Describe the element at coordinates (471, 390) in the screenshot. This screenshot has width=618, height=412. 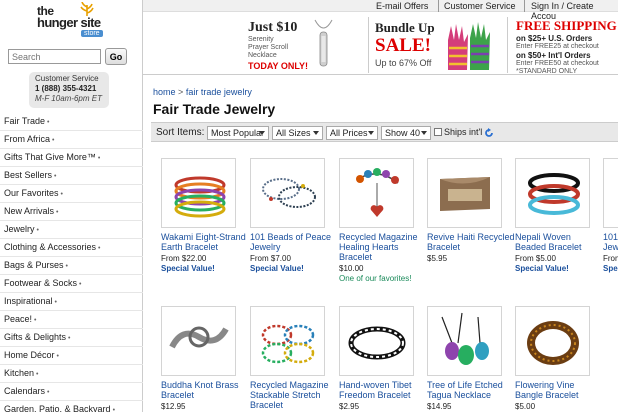
I see `product-name: Tree of Life Etched Tagua Necklace` at that location.